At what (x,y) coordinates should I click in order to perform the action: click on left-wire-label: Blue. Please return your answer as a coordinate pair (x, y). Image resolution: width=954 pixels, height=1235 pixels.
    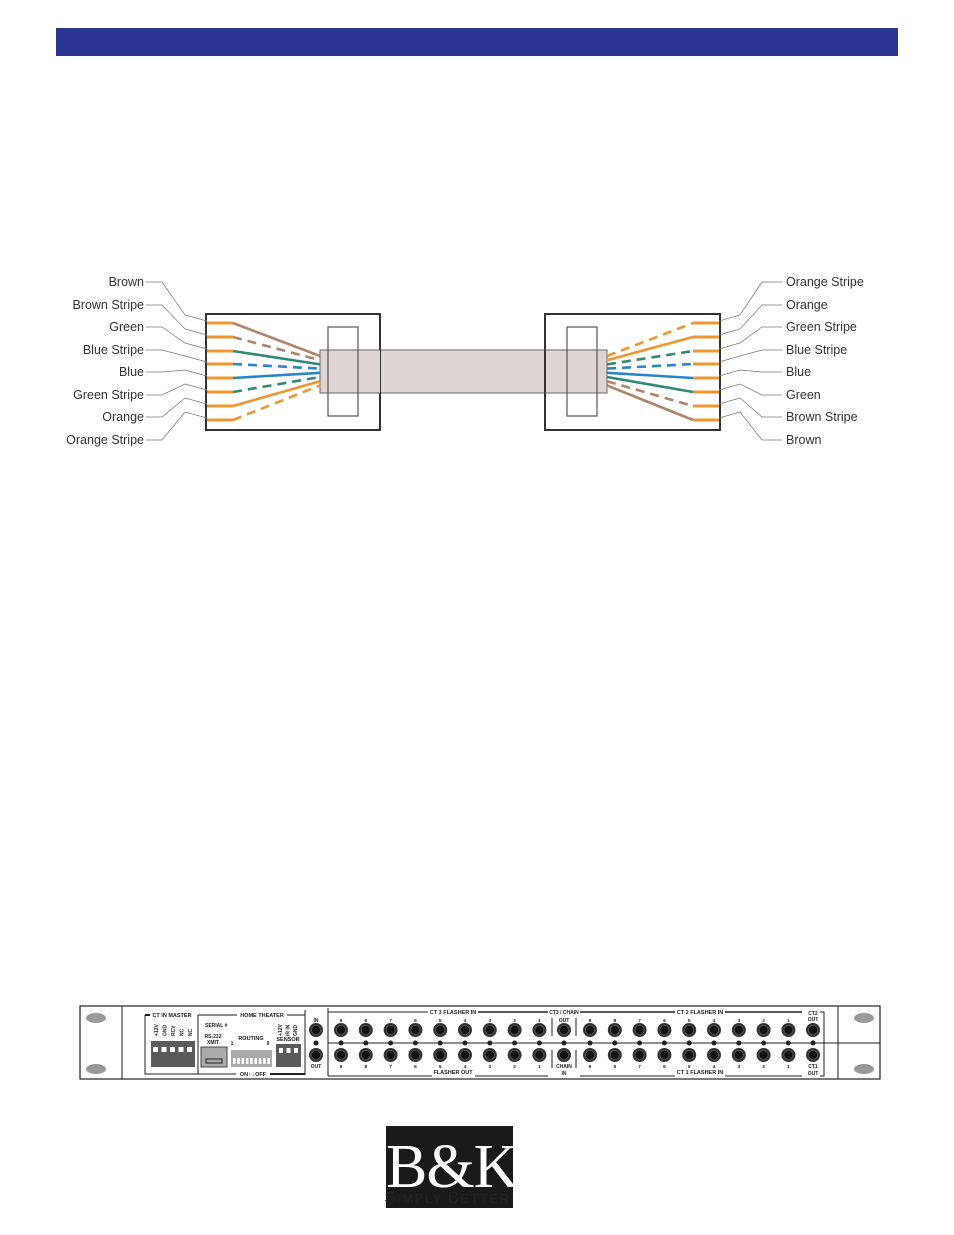
    Looking at the image, I should click on (131, 372).